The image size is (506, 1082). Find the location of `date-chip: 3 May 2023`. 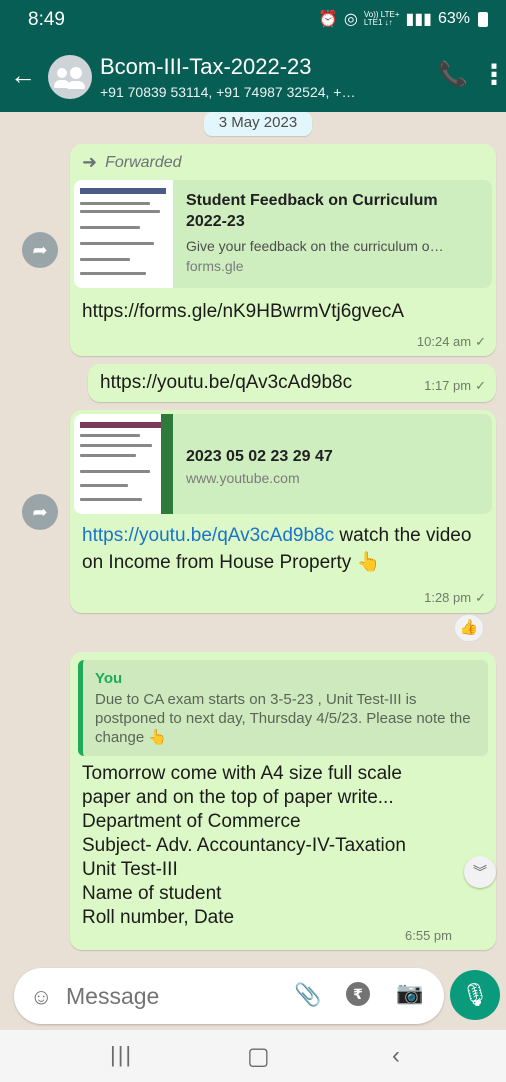

date-chip: 3 May 2023 is located at coordinates (258, 124).